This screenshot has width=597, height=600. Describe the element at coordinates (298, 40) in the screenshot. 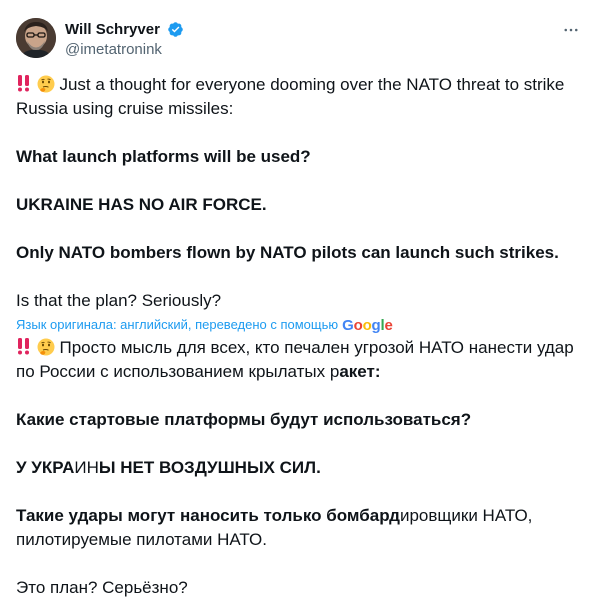

I see `tweet-header: Will Schryver @imetatronink` at that location.